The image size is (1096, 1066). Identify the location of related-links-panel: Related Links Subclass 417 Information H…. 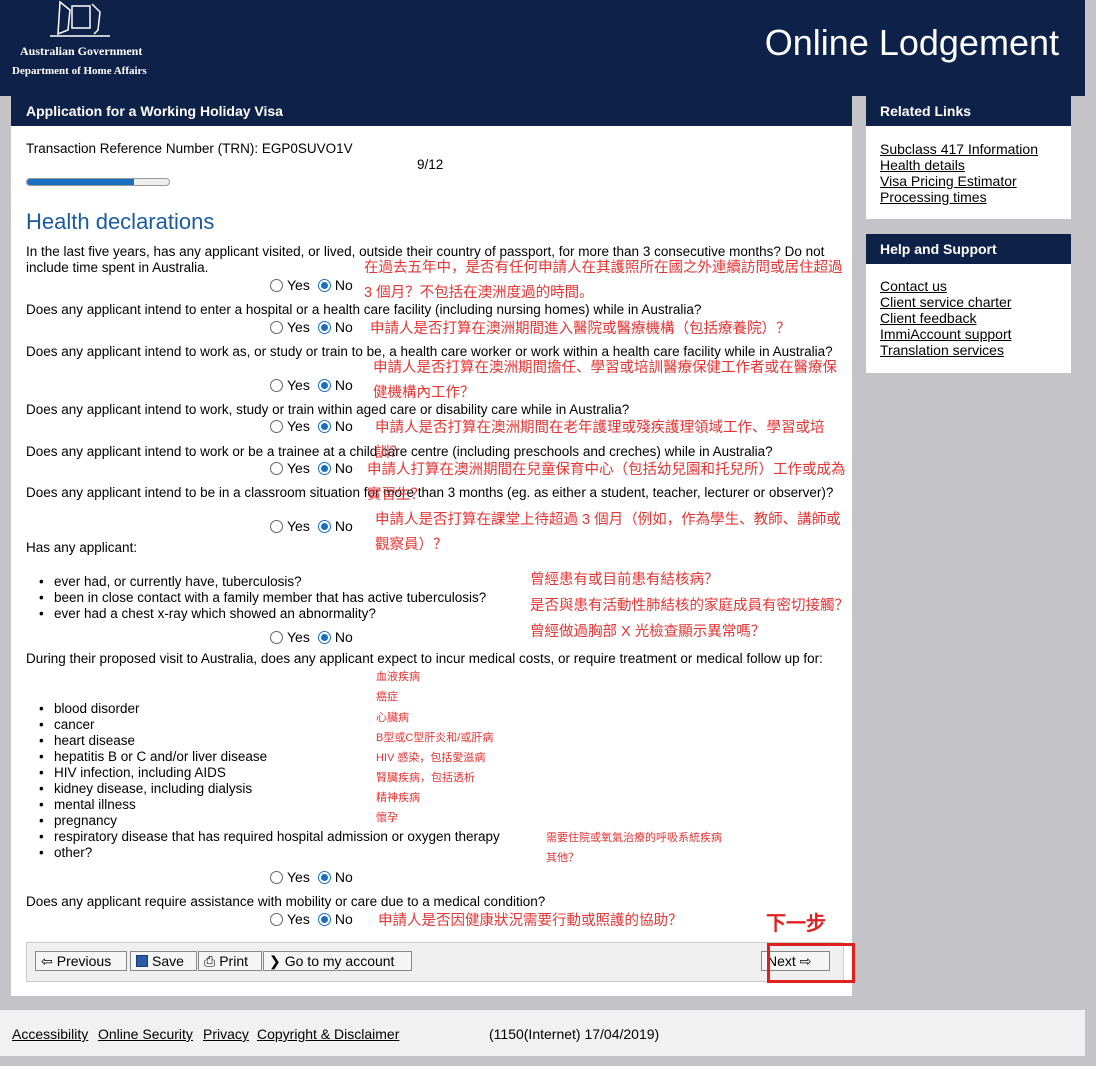
(968, 157).